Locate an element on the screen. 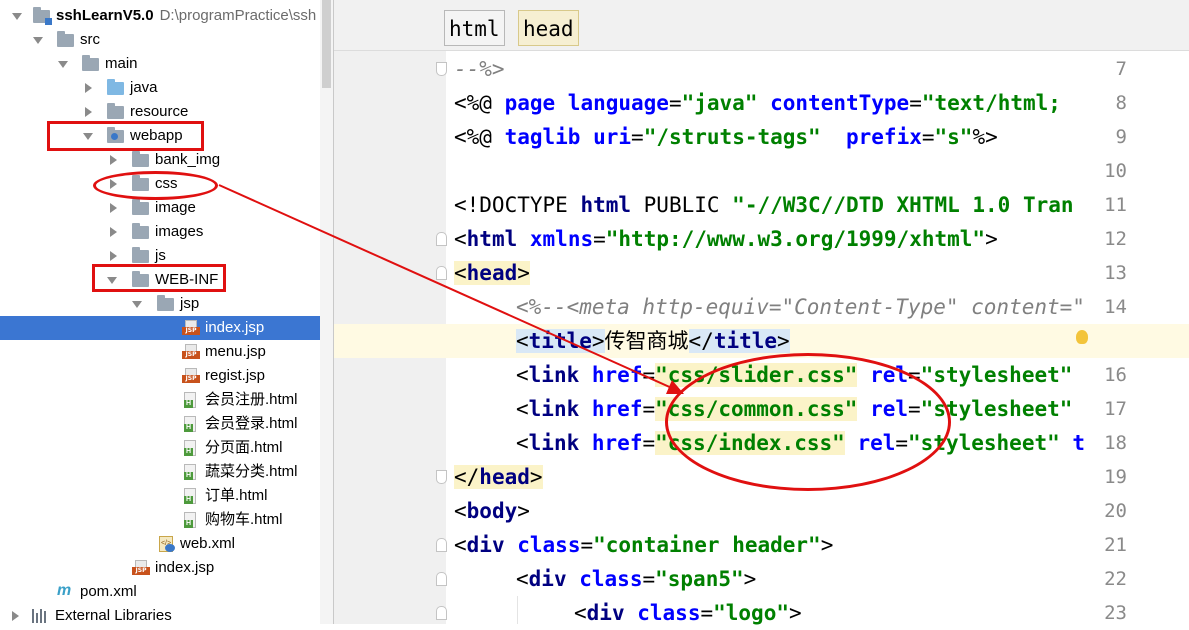  annotation-arrow is located at coordinates (451, 289).